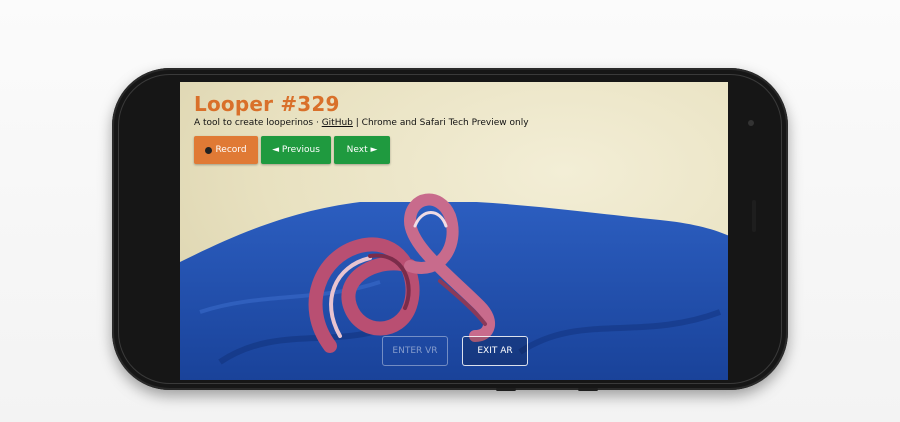  I want to click on subtitle-suffix: | Chrome and Safari Tech Preview only, so click(440, 123).